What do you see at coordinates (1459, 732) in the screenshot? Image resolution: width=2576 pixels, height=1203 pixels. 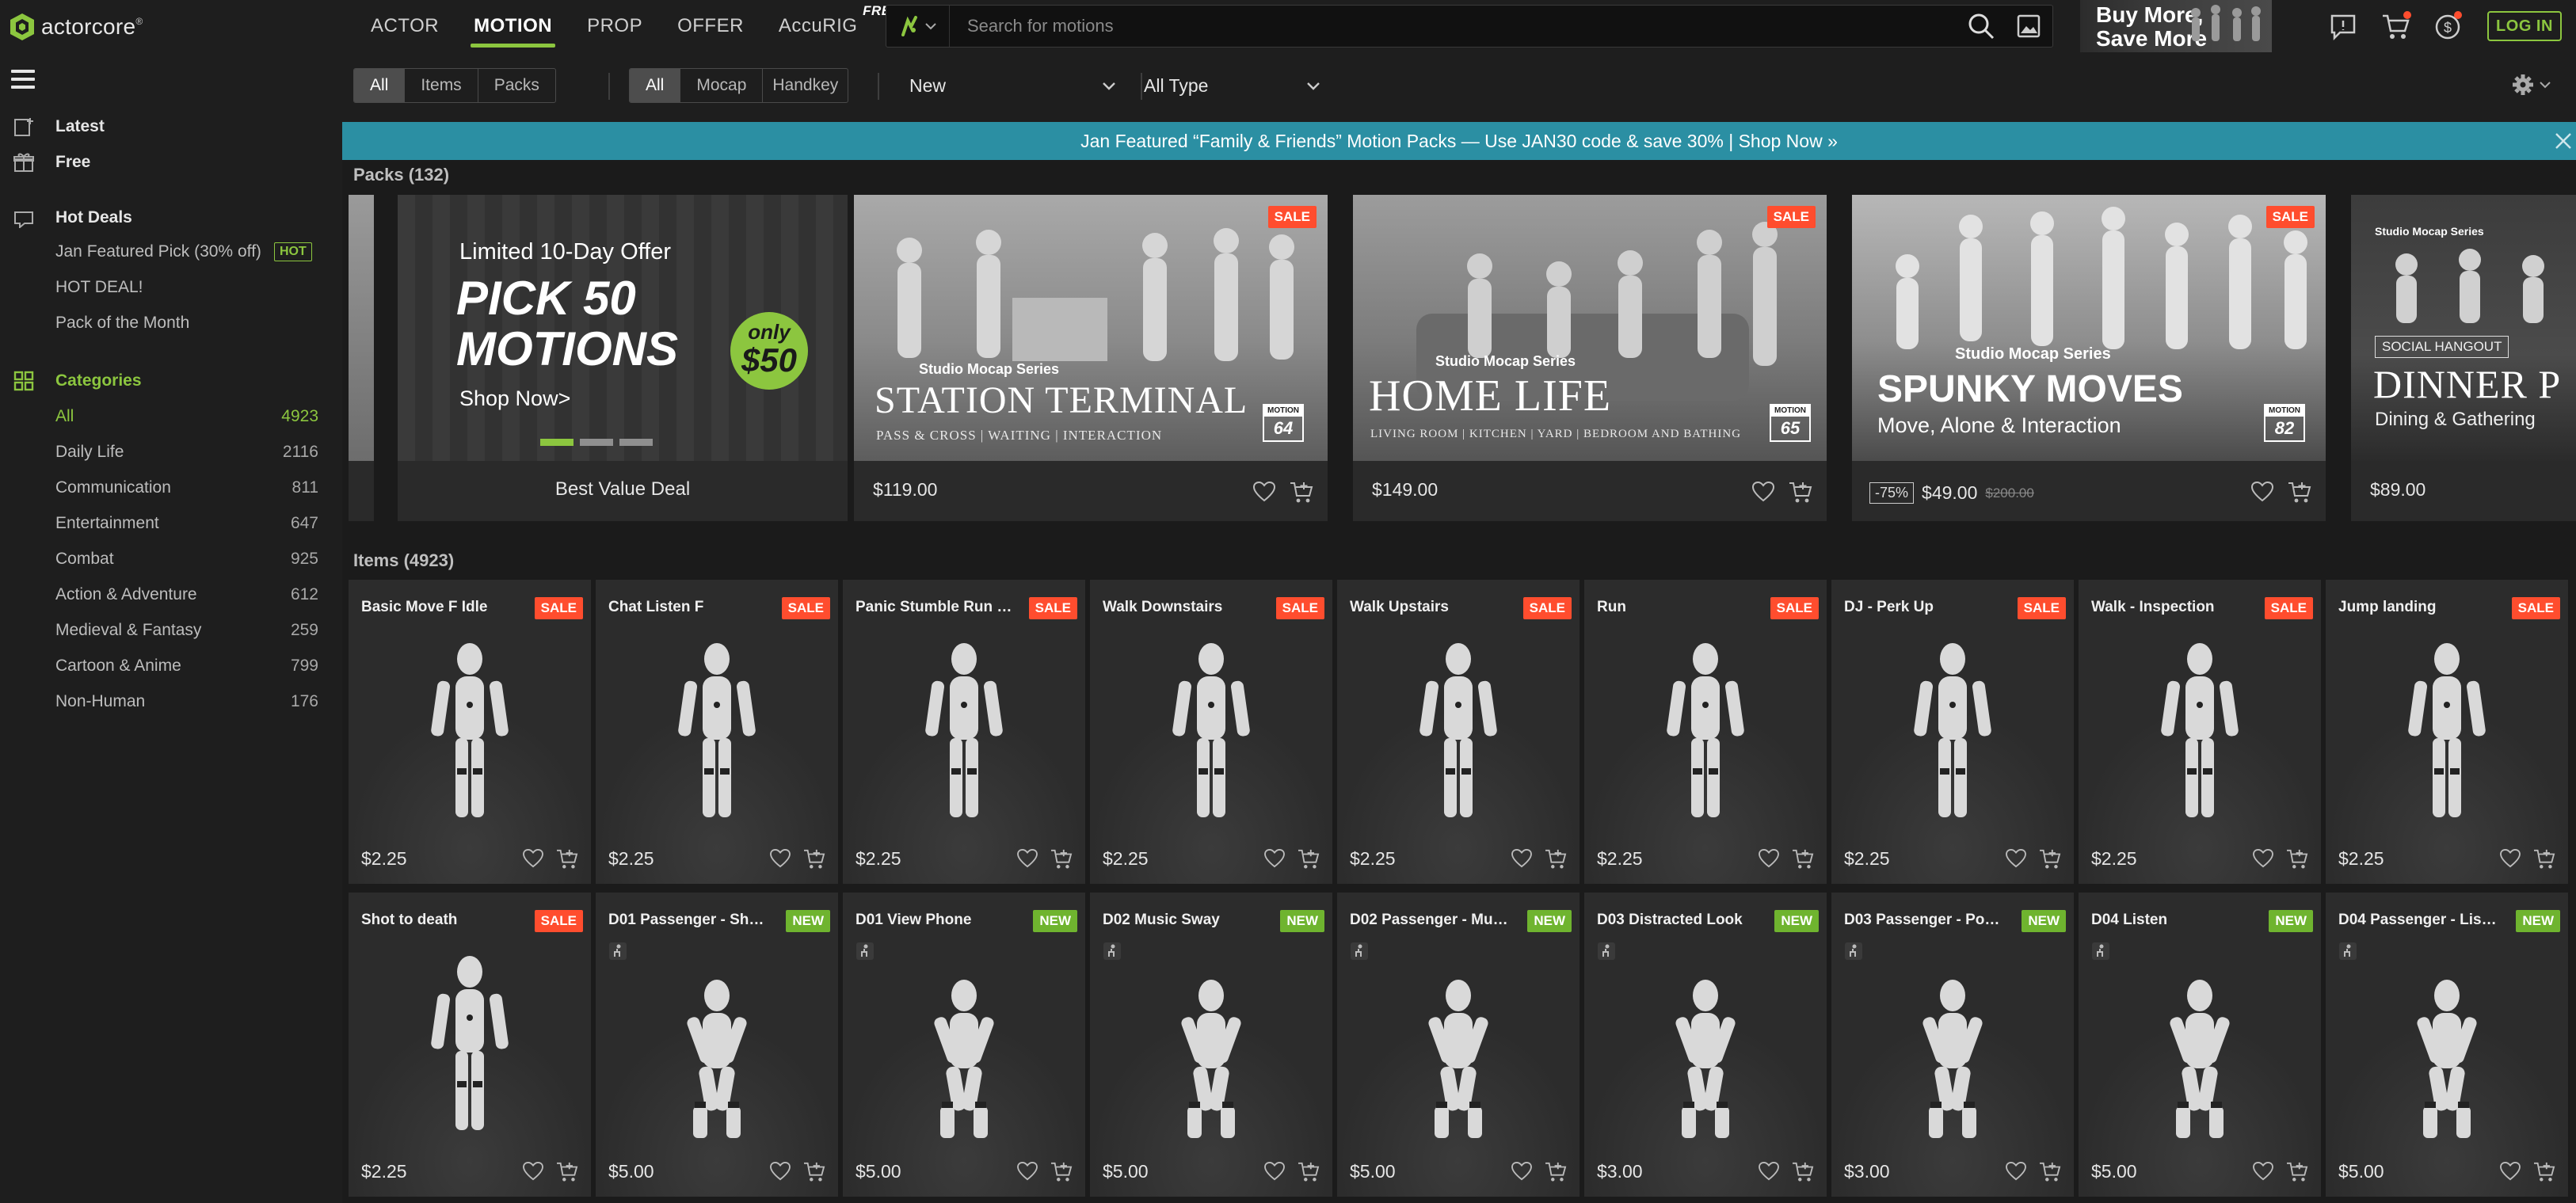 I see `motion-item-card: Walk Upstairs SALE $2.25` at bounding box center [1459, 732].